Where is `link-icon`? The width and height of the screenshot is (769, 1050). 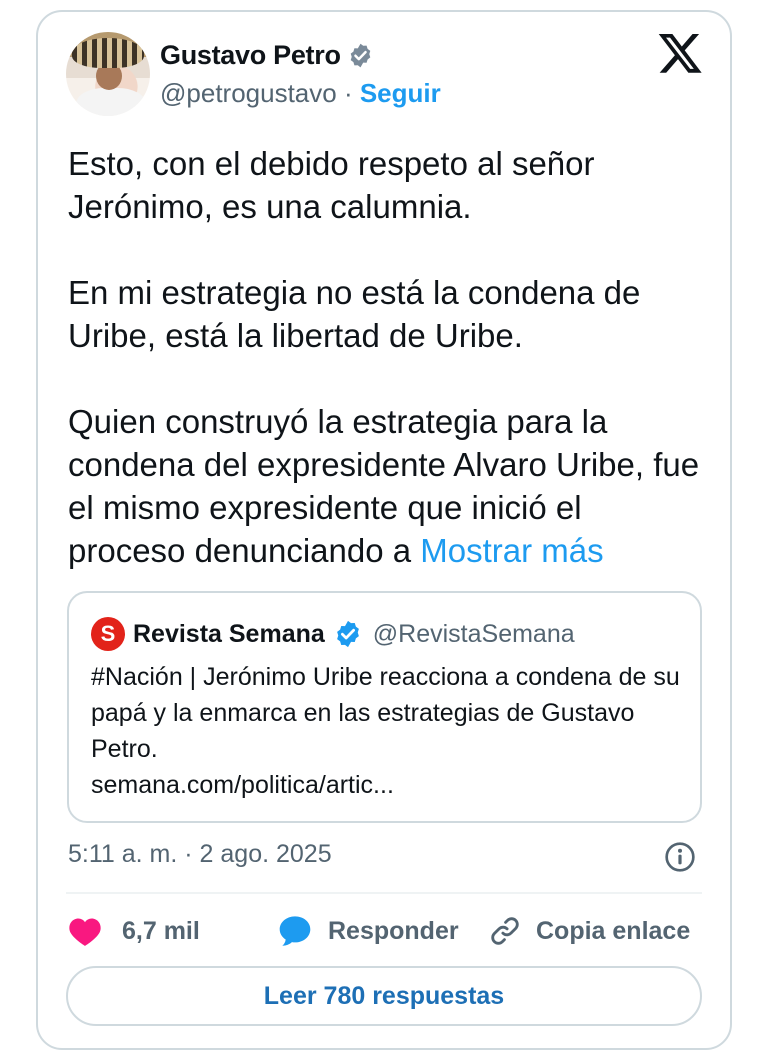
link-icon is located at coordinates (505, 931).